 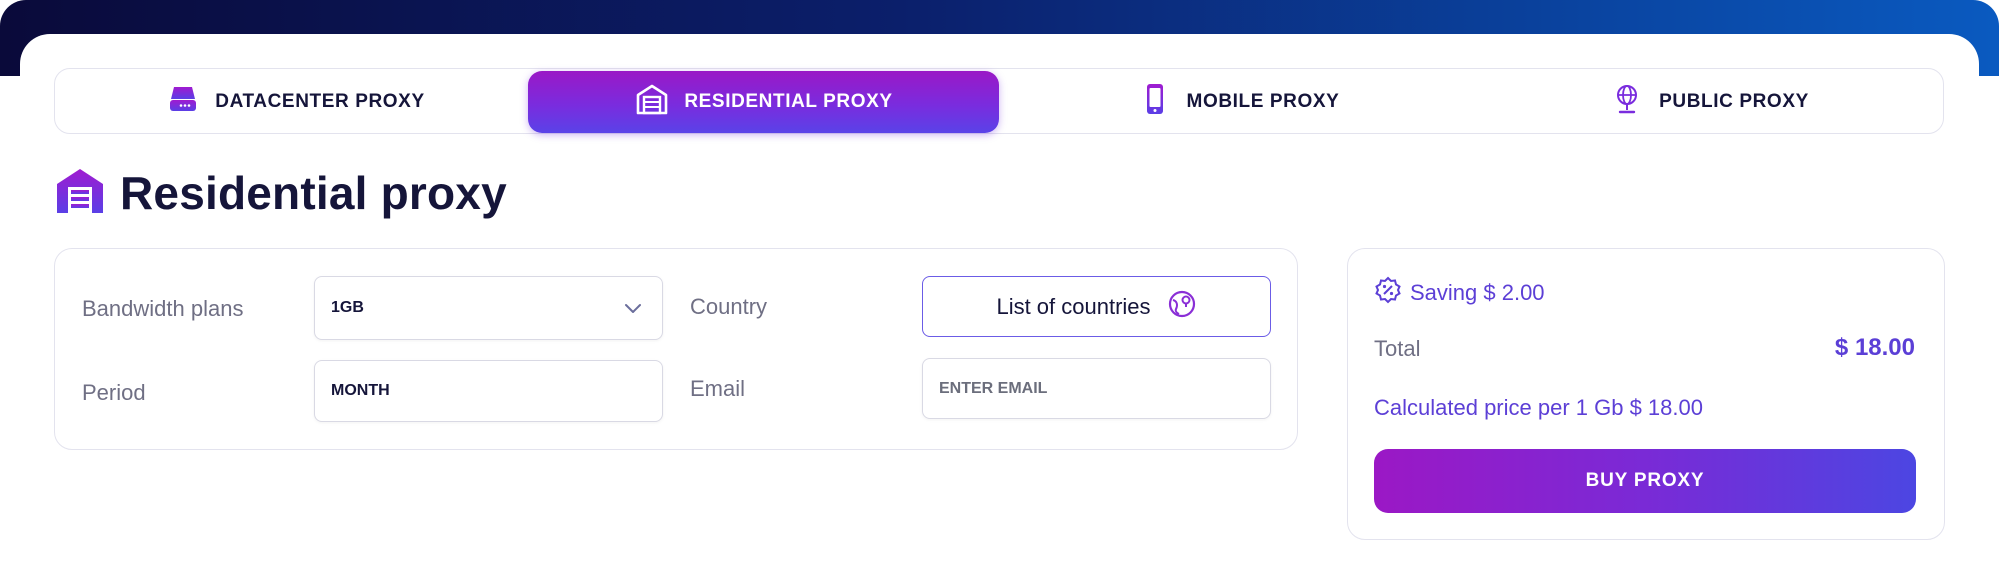 I want to click on tab-residential-proxy: RESIDENTIAL PROXY, so click(x=763, y=102).